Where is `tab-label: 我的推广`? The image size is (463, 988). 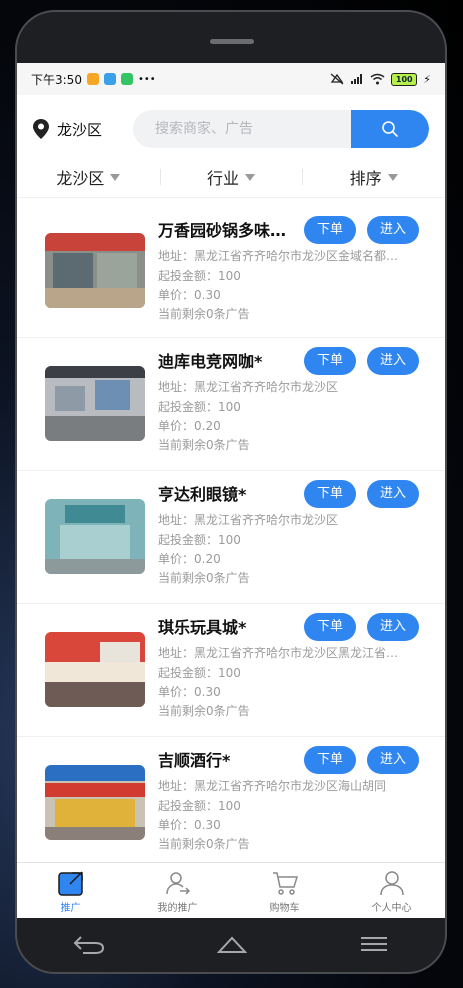
tab-label: 我的推广 is located at coordinates (177, 908).